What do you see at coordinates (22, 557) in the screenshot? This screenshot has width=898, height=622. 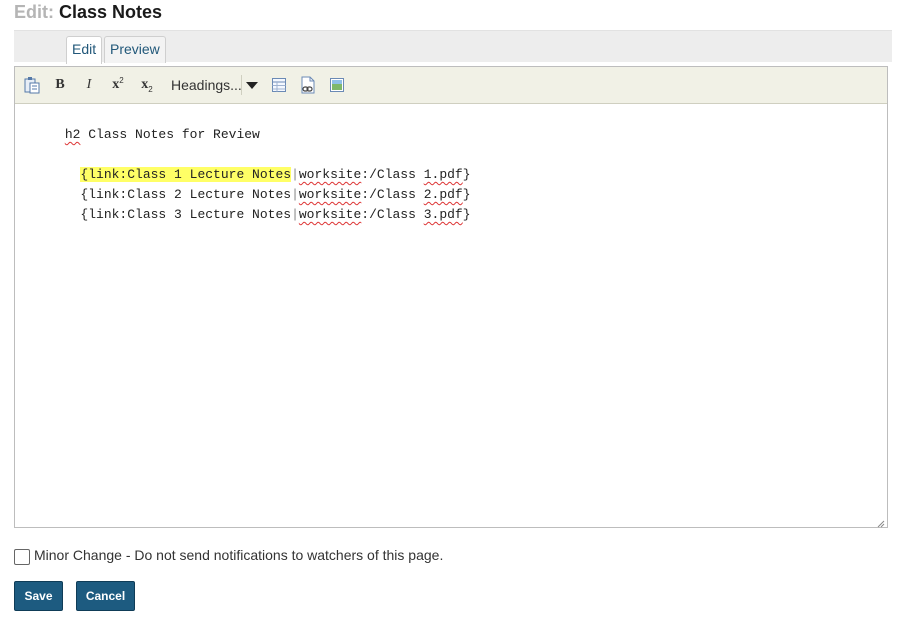 I see `minor-change-checkbox` at bounding box center [22, 557].